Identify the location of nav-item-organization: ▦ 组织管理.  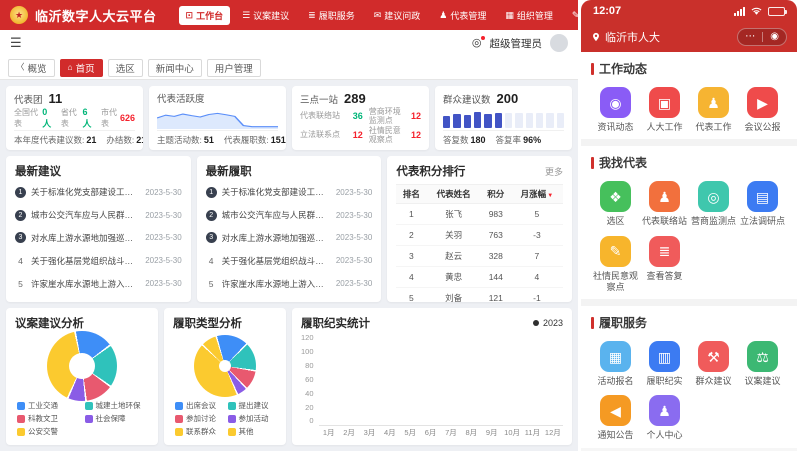
(529, 15).